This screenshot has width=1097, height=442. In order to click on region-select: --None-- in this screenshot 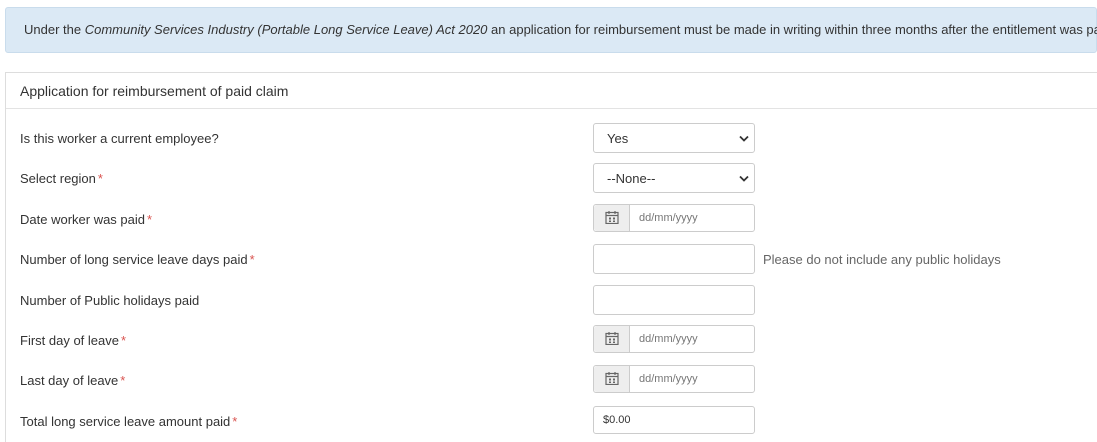, I will do `click(674, 178)`.